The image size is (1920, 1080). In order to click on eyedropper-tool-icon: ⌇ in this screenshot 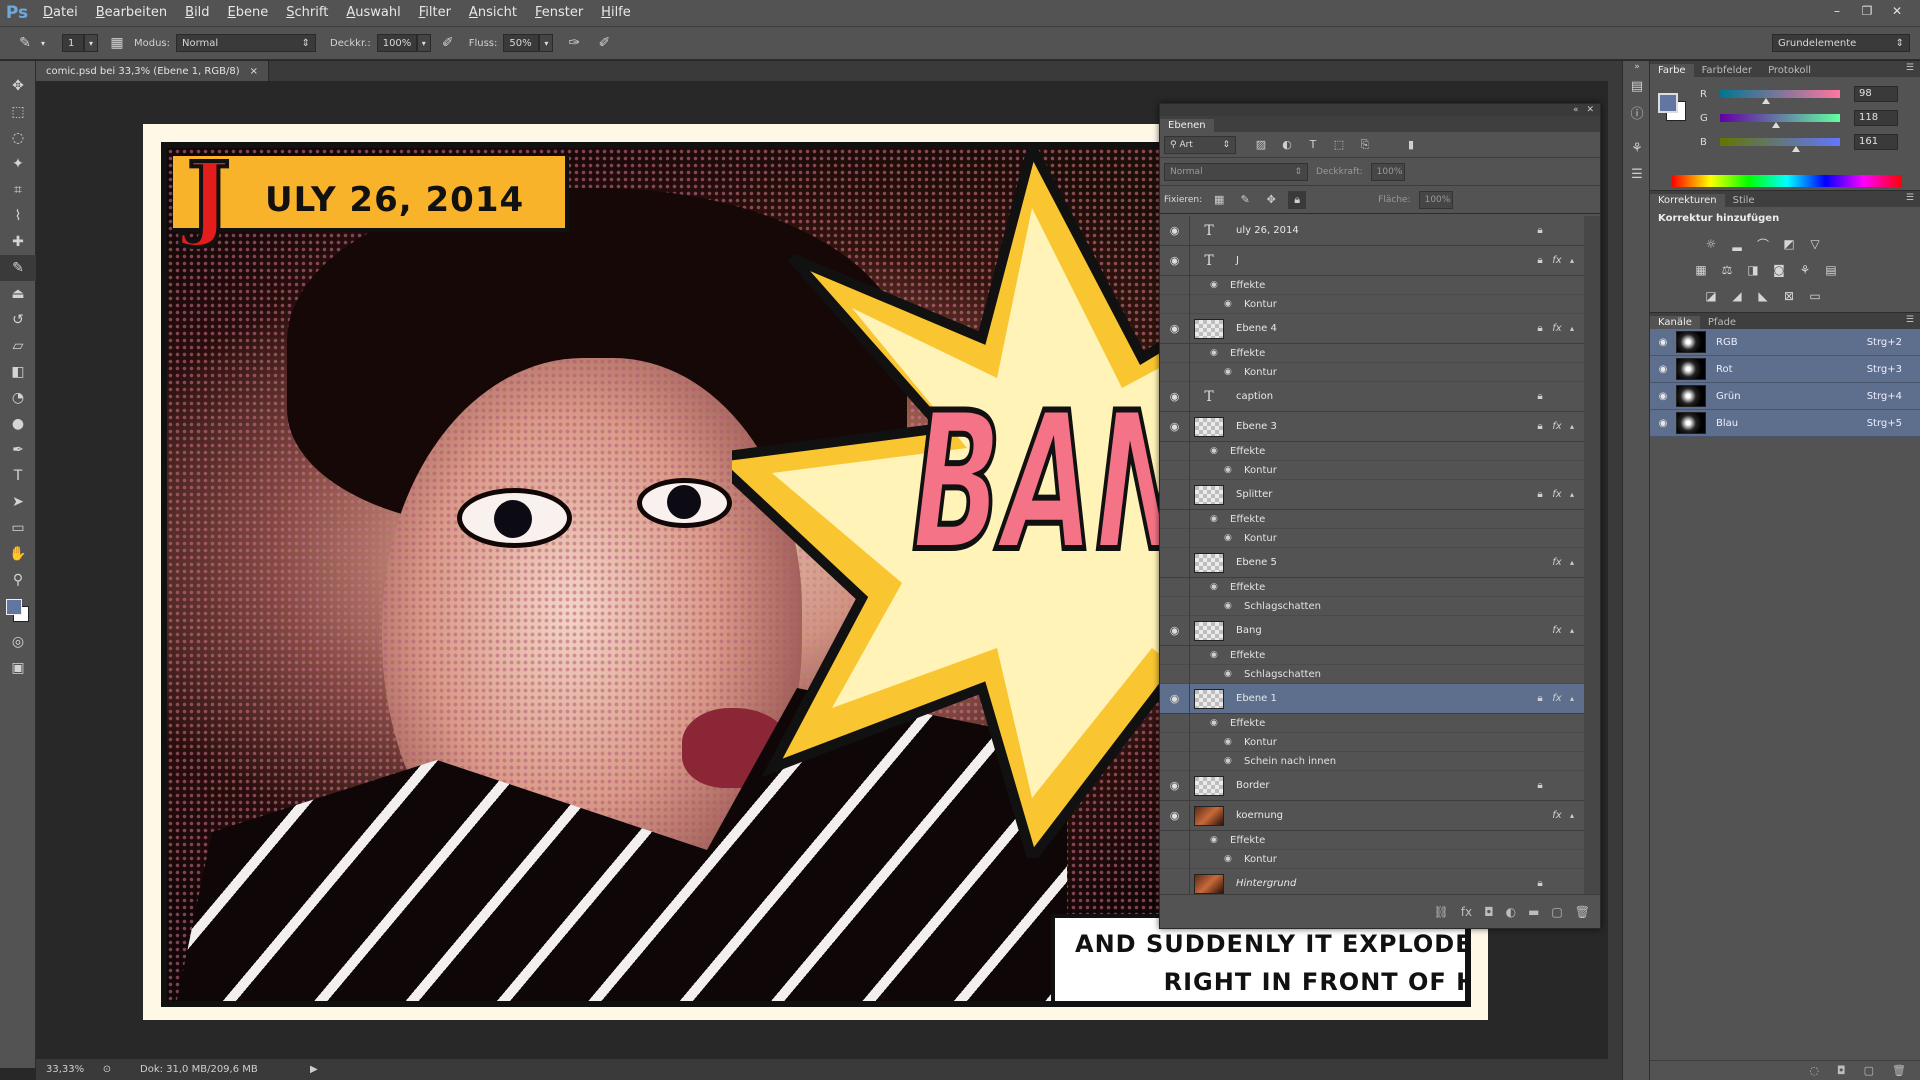, I will do `click(18, 216)`.